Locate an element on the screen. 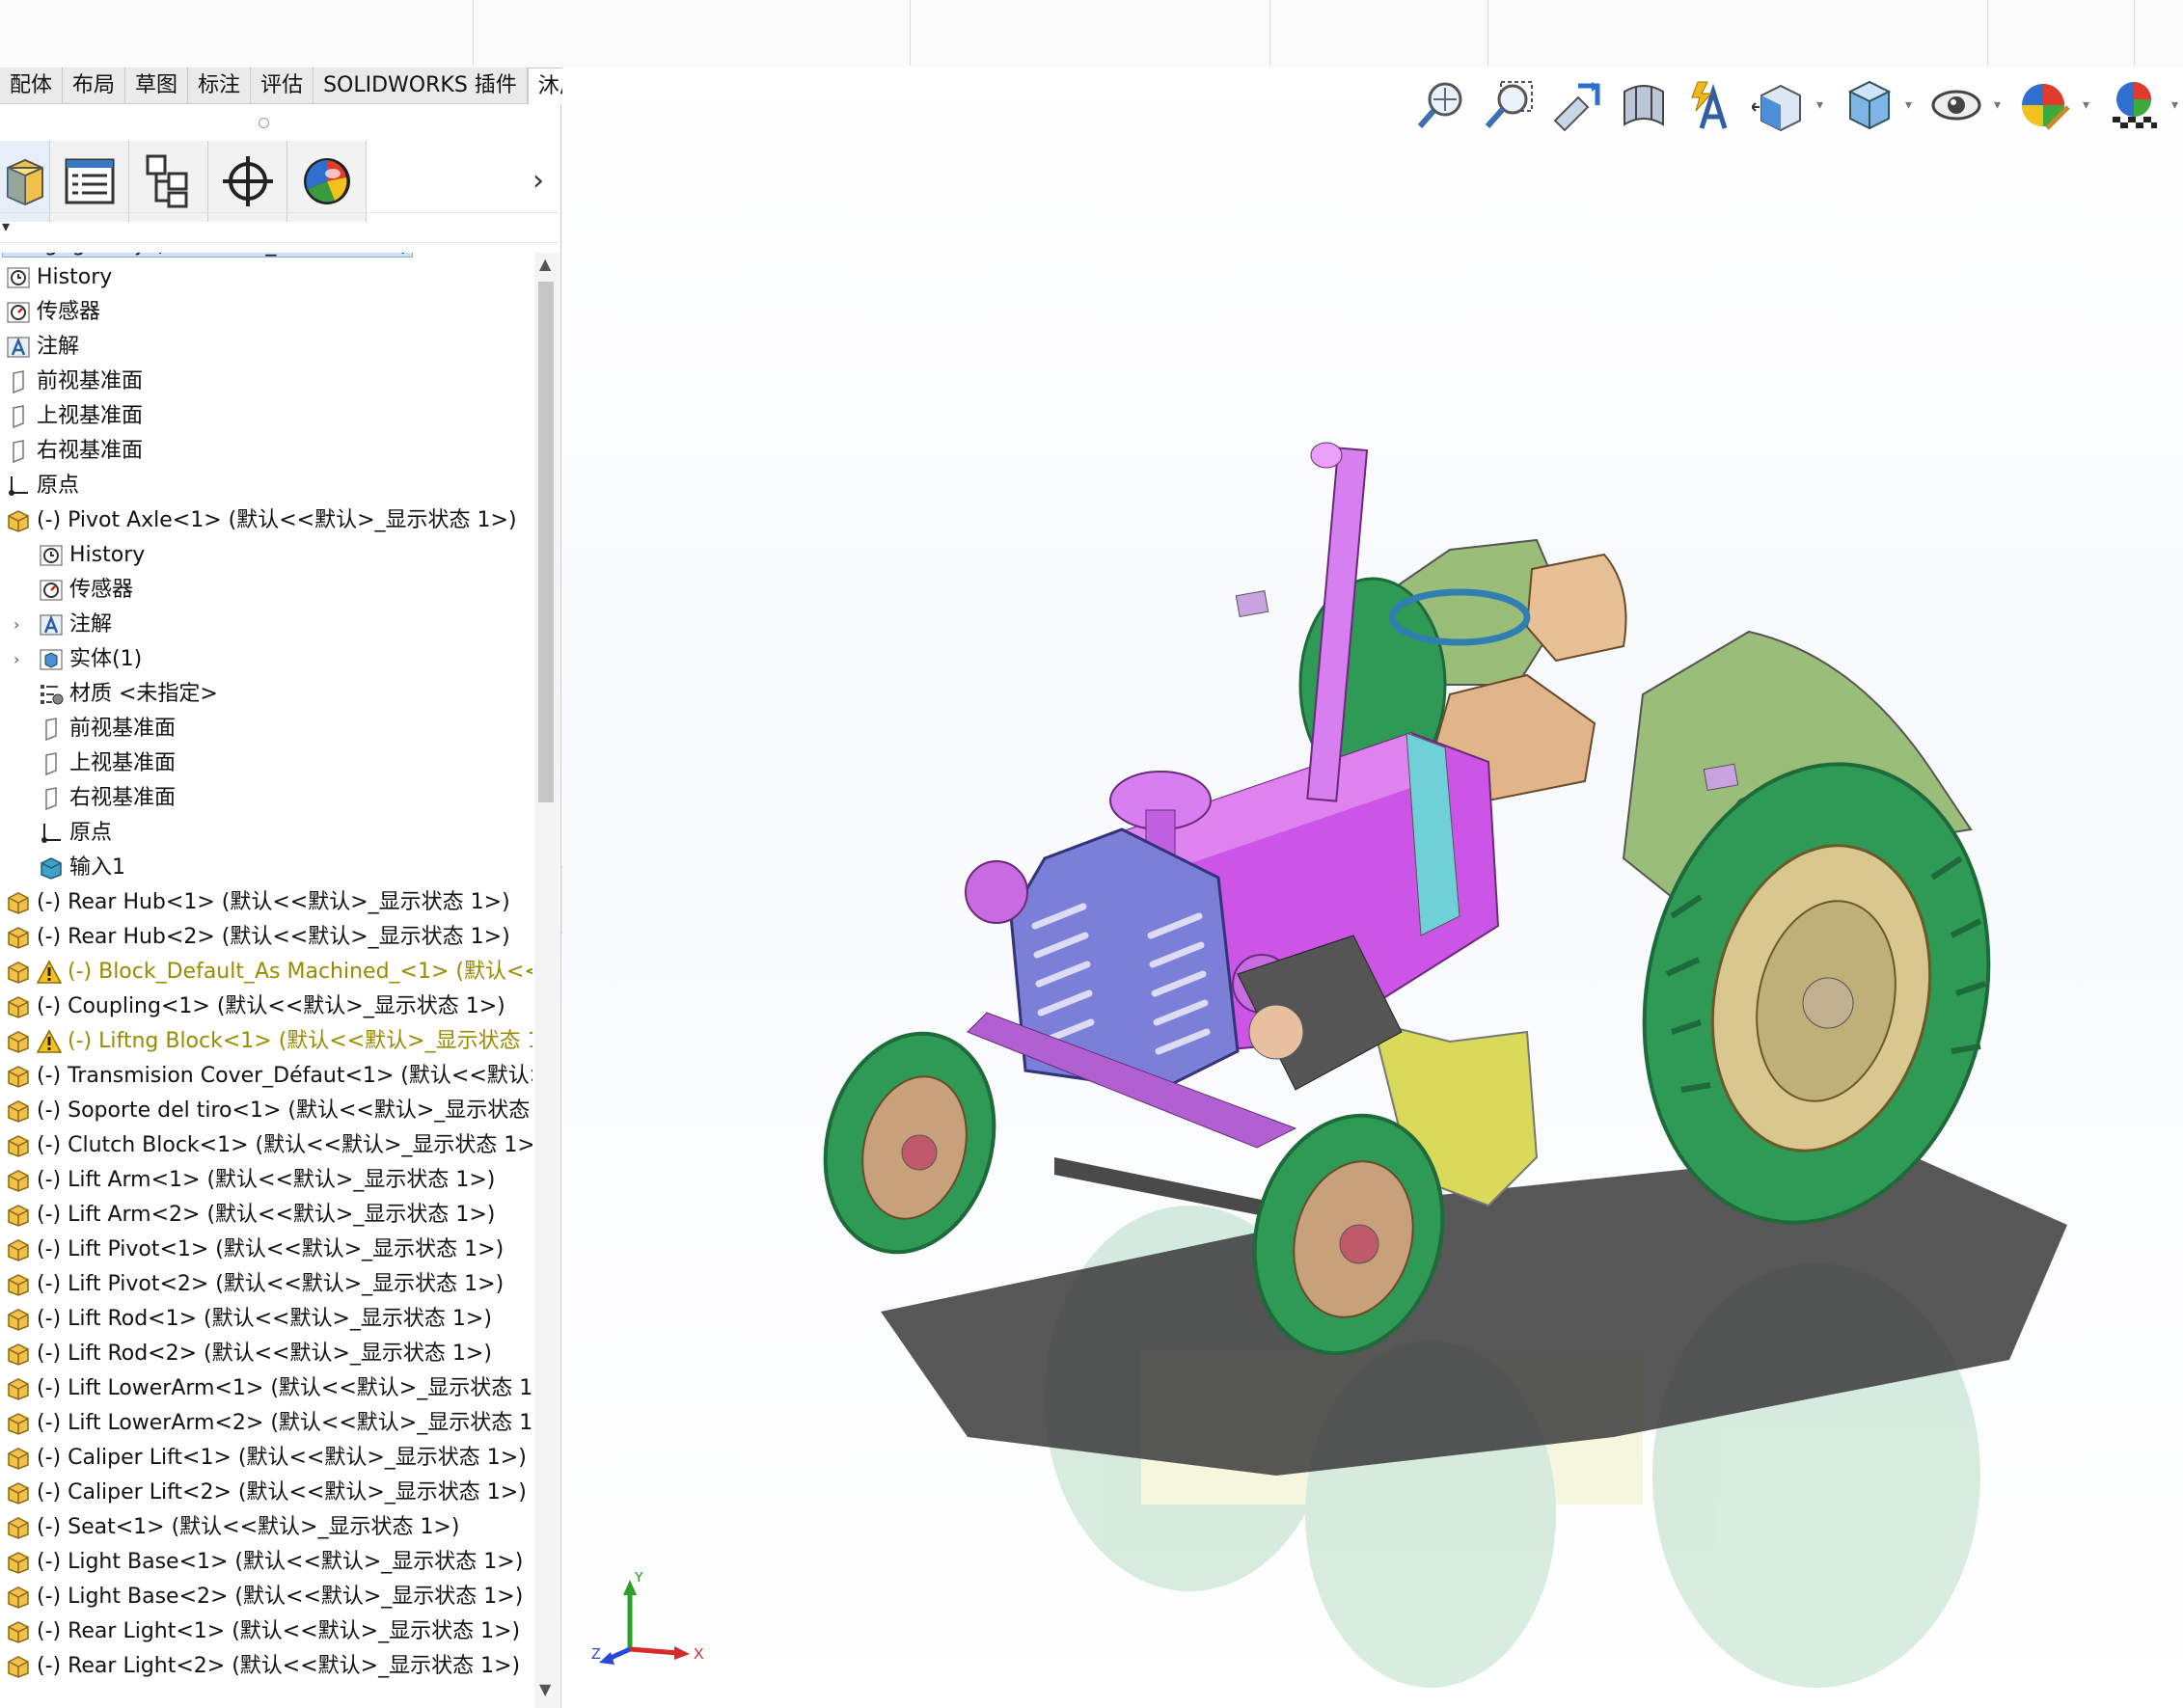  triad-y-label: Y is located at coordinates (639, 1579).